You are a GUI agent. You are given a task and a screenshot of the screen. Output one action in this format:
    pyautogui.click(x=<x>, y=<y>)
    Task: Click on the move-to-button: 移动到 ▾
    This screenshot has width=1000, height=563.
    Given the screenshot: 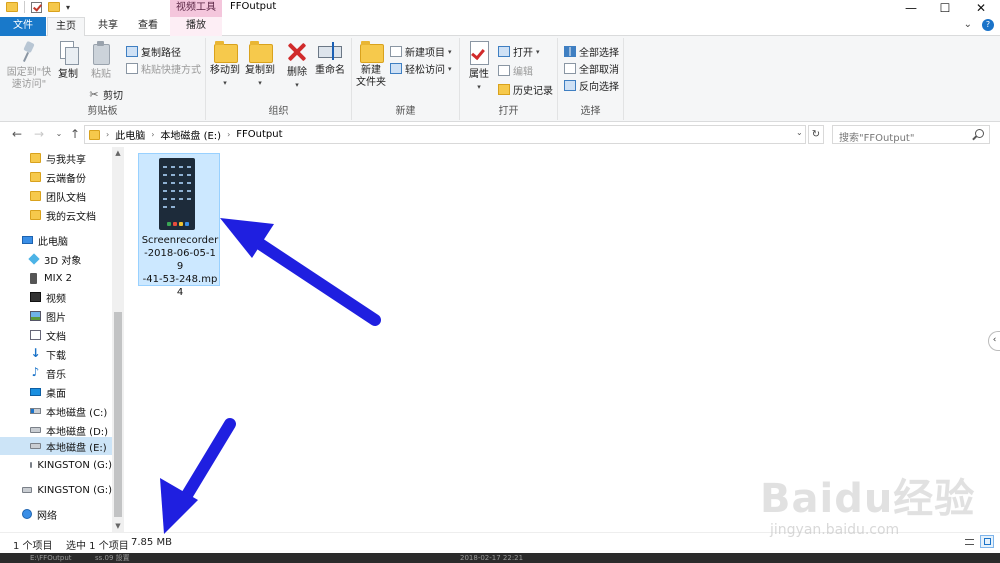 What is the action you would take?
    pyautogui.click(x=225, y=65)
    